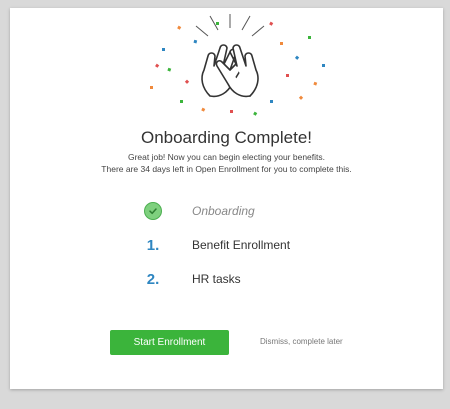  What do you see at coordinates (153, 245) in the screenshot?
I see `step-number: 1.` at bounding box center [153, 245].